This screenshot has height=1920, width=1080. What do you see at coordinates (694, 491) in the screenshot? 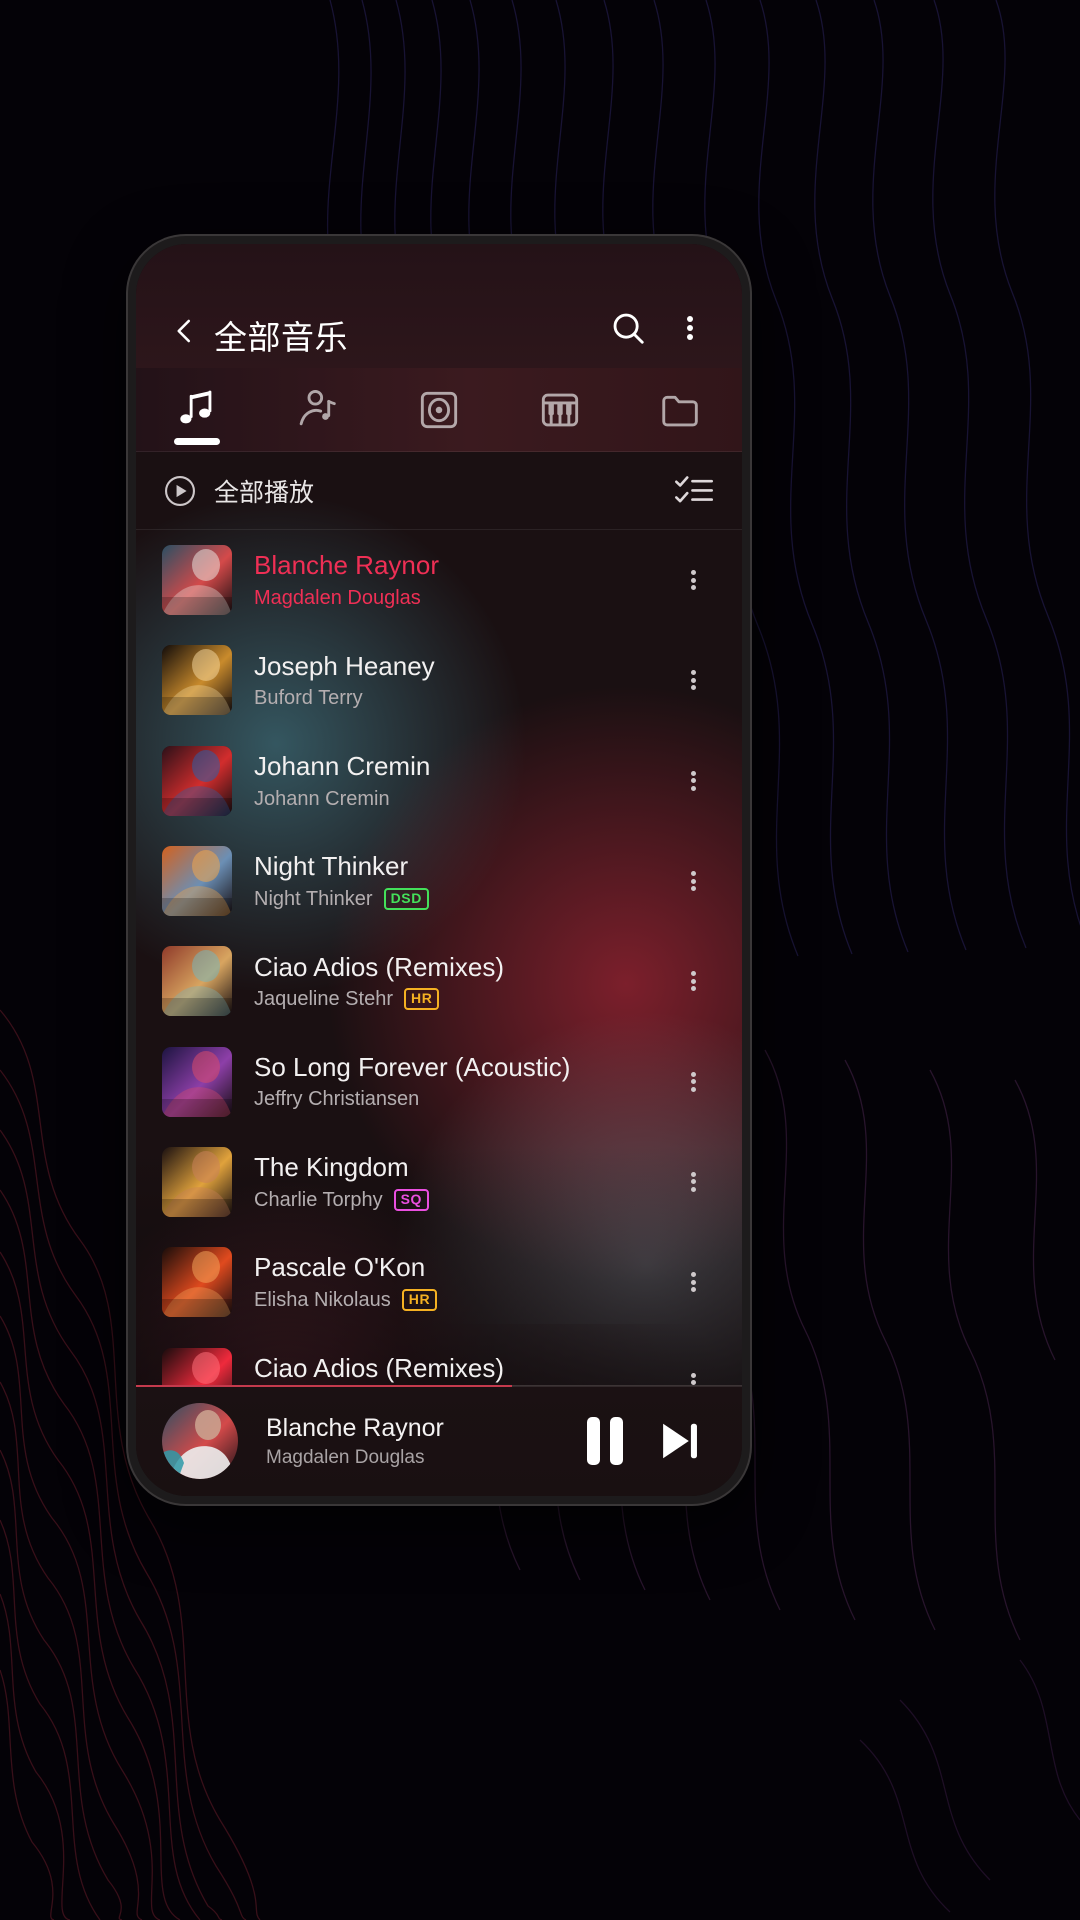
I see `multiselect-button` at bounding box center [694, 491].